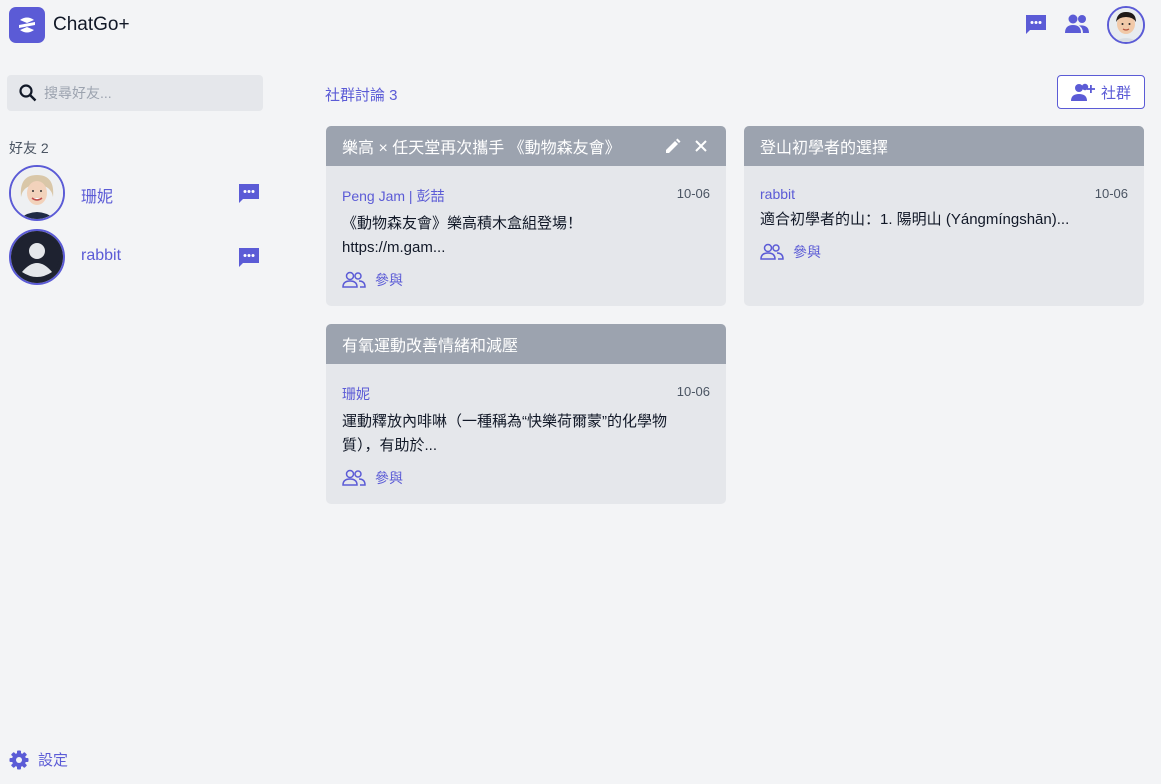  I want to click on search-icon, so click(28, 93).